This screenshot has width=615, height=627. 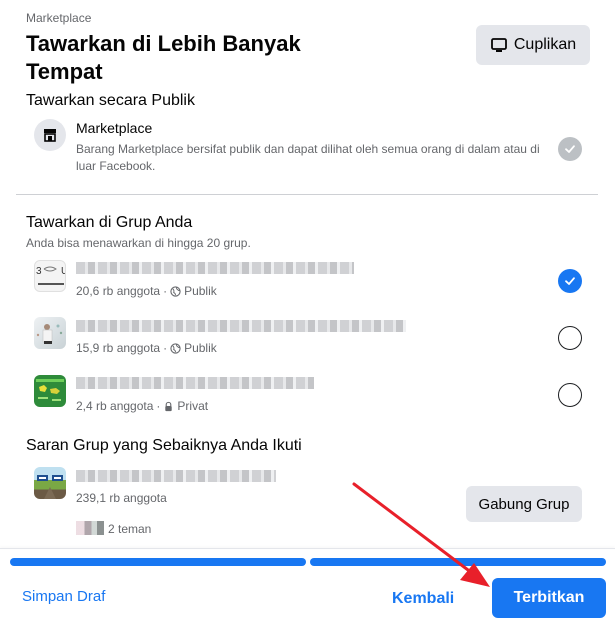 I want to click on back-button: Kembali, so click(x=423, y=599).